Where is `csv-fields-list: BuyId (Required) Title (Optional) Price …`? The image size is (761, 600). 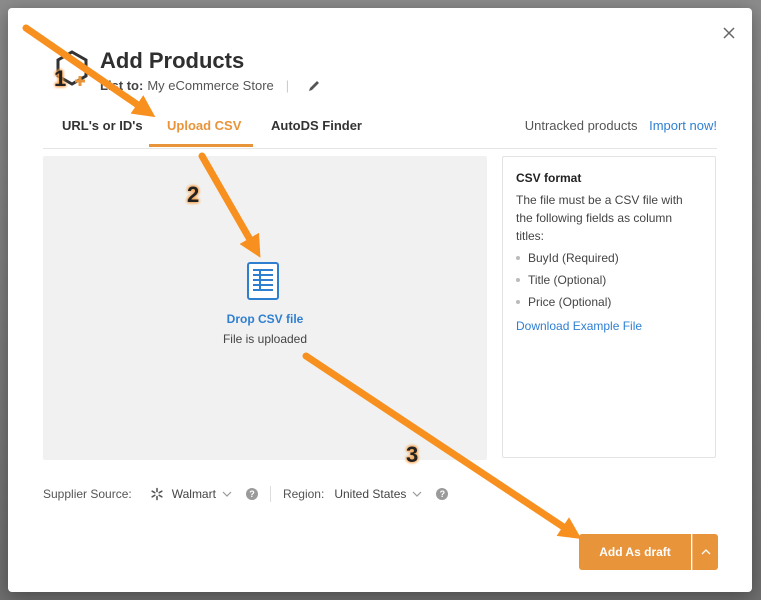
csv-fields-list: BuyId (Required) Title (Optional) Price … is located at coordinates (609, 280).